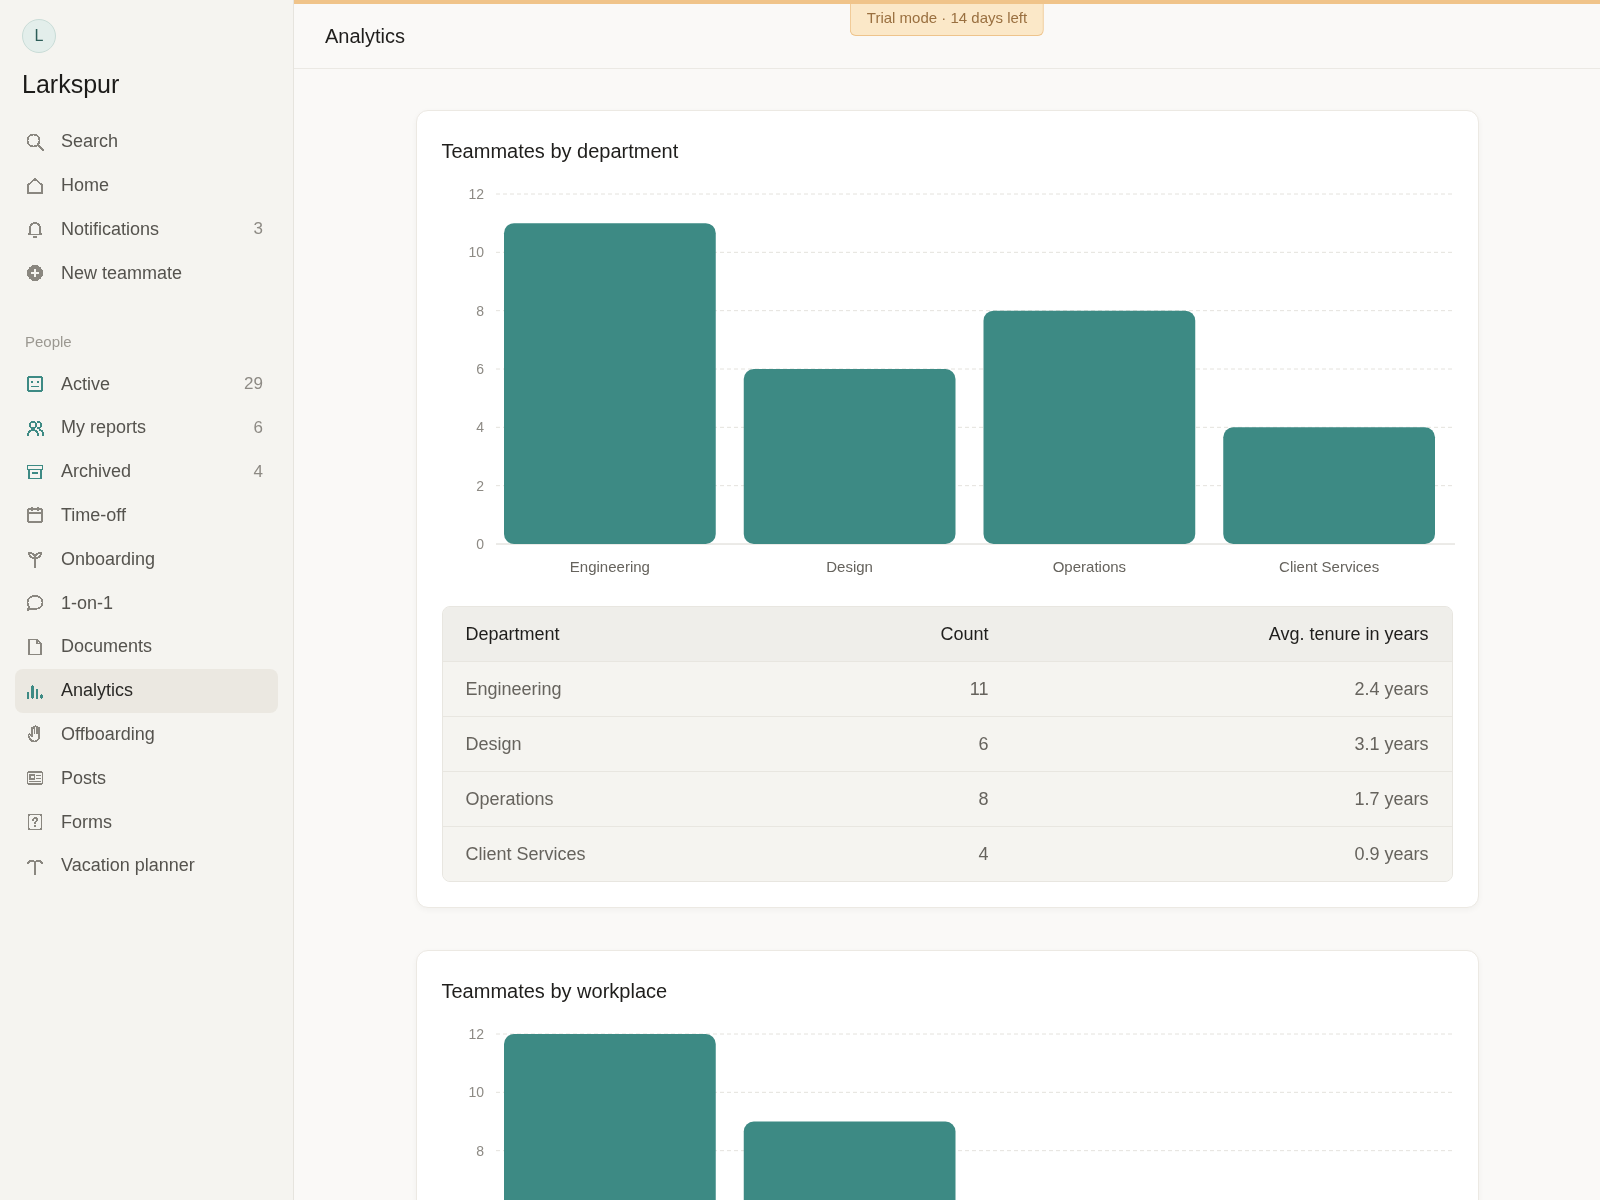 This screenshot has height=1200, width=1600. I want to click on table-cell-text: 4, so click(983, 854).